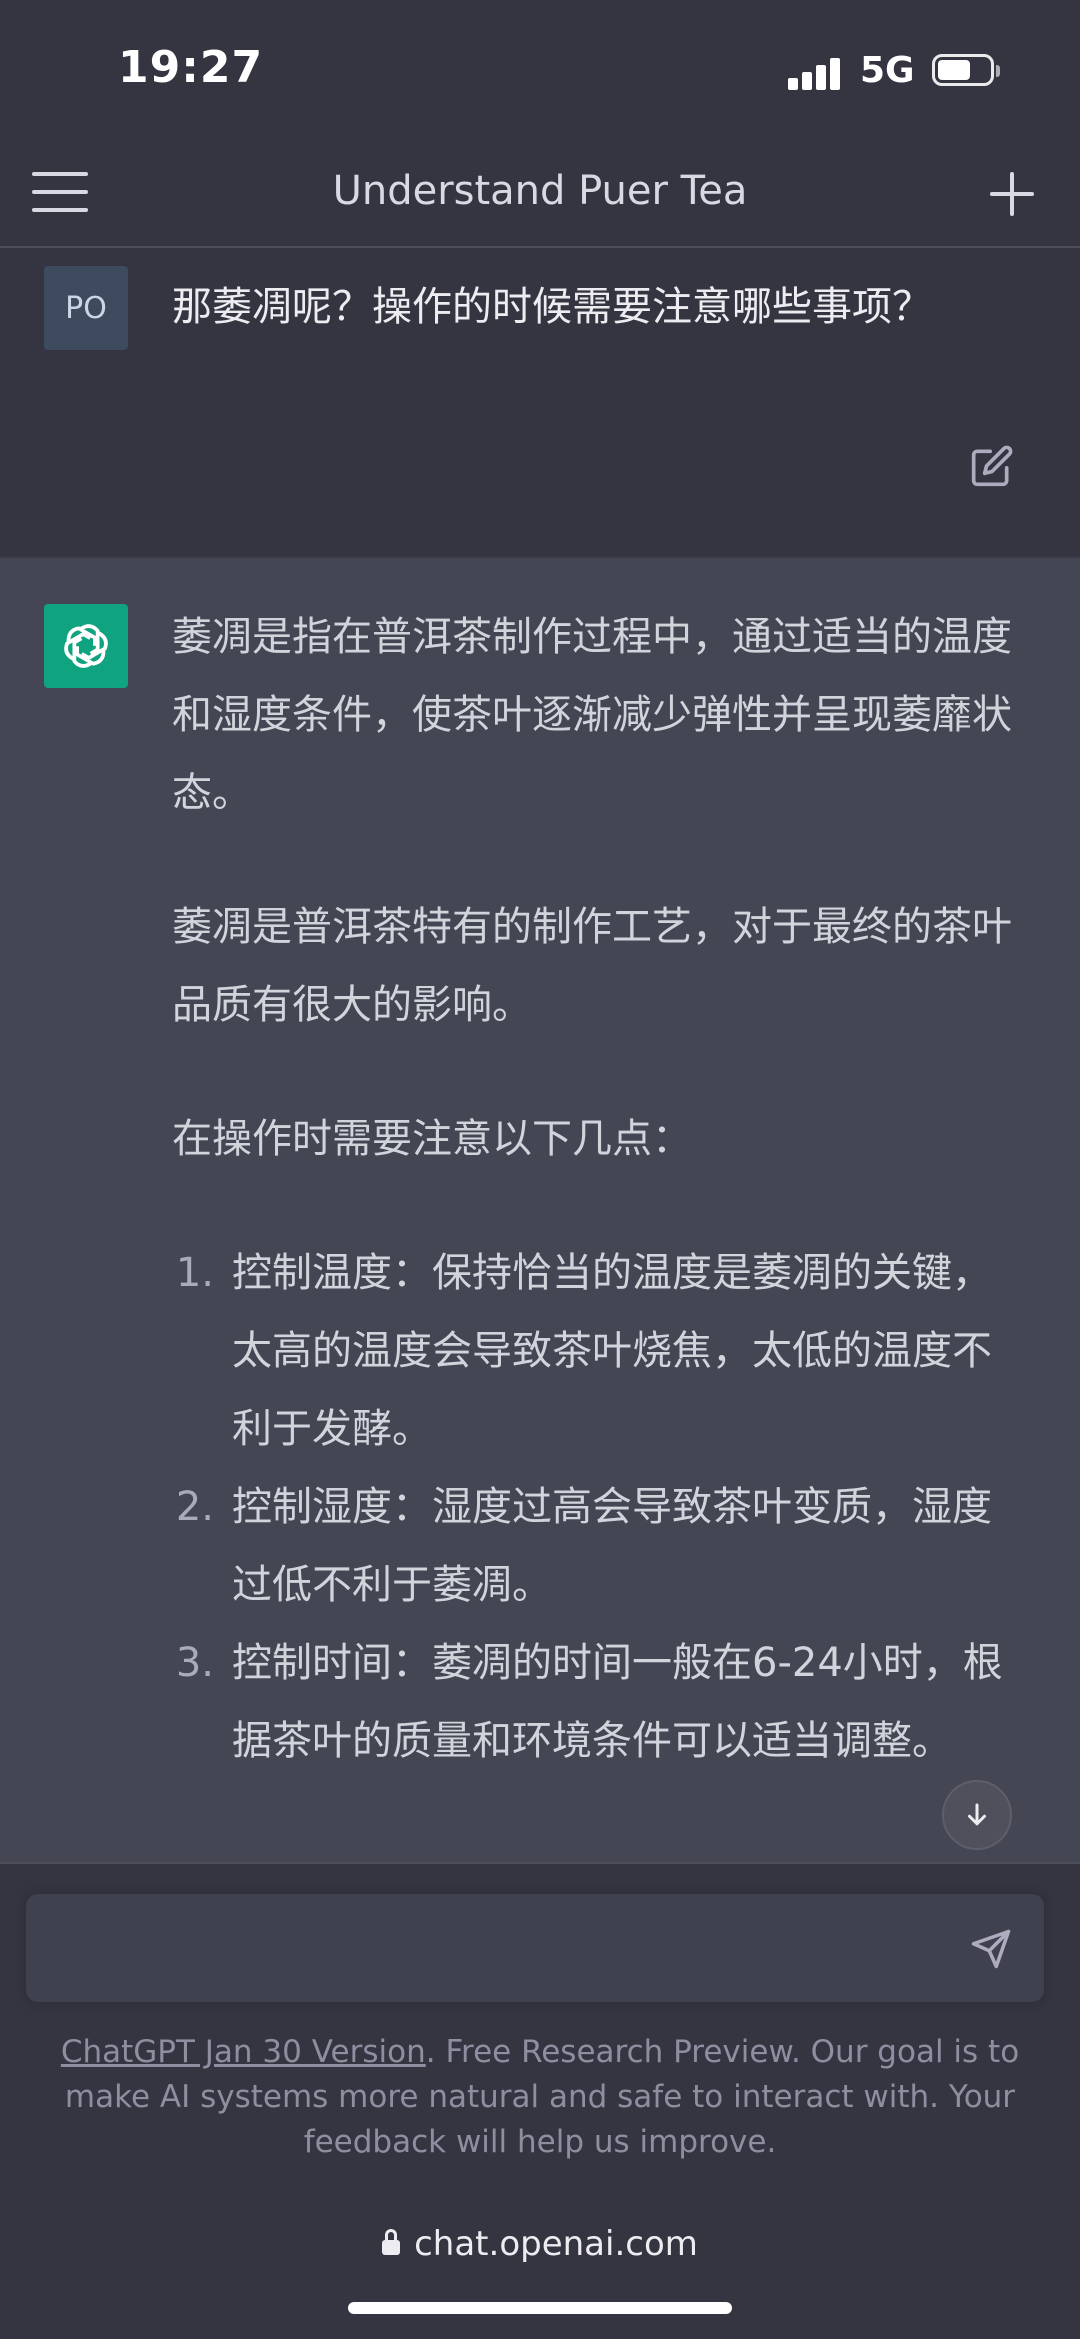 This screenshot has height=2339, width=1080. I want to click on avatar: PO, so click(86, 308).